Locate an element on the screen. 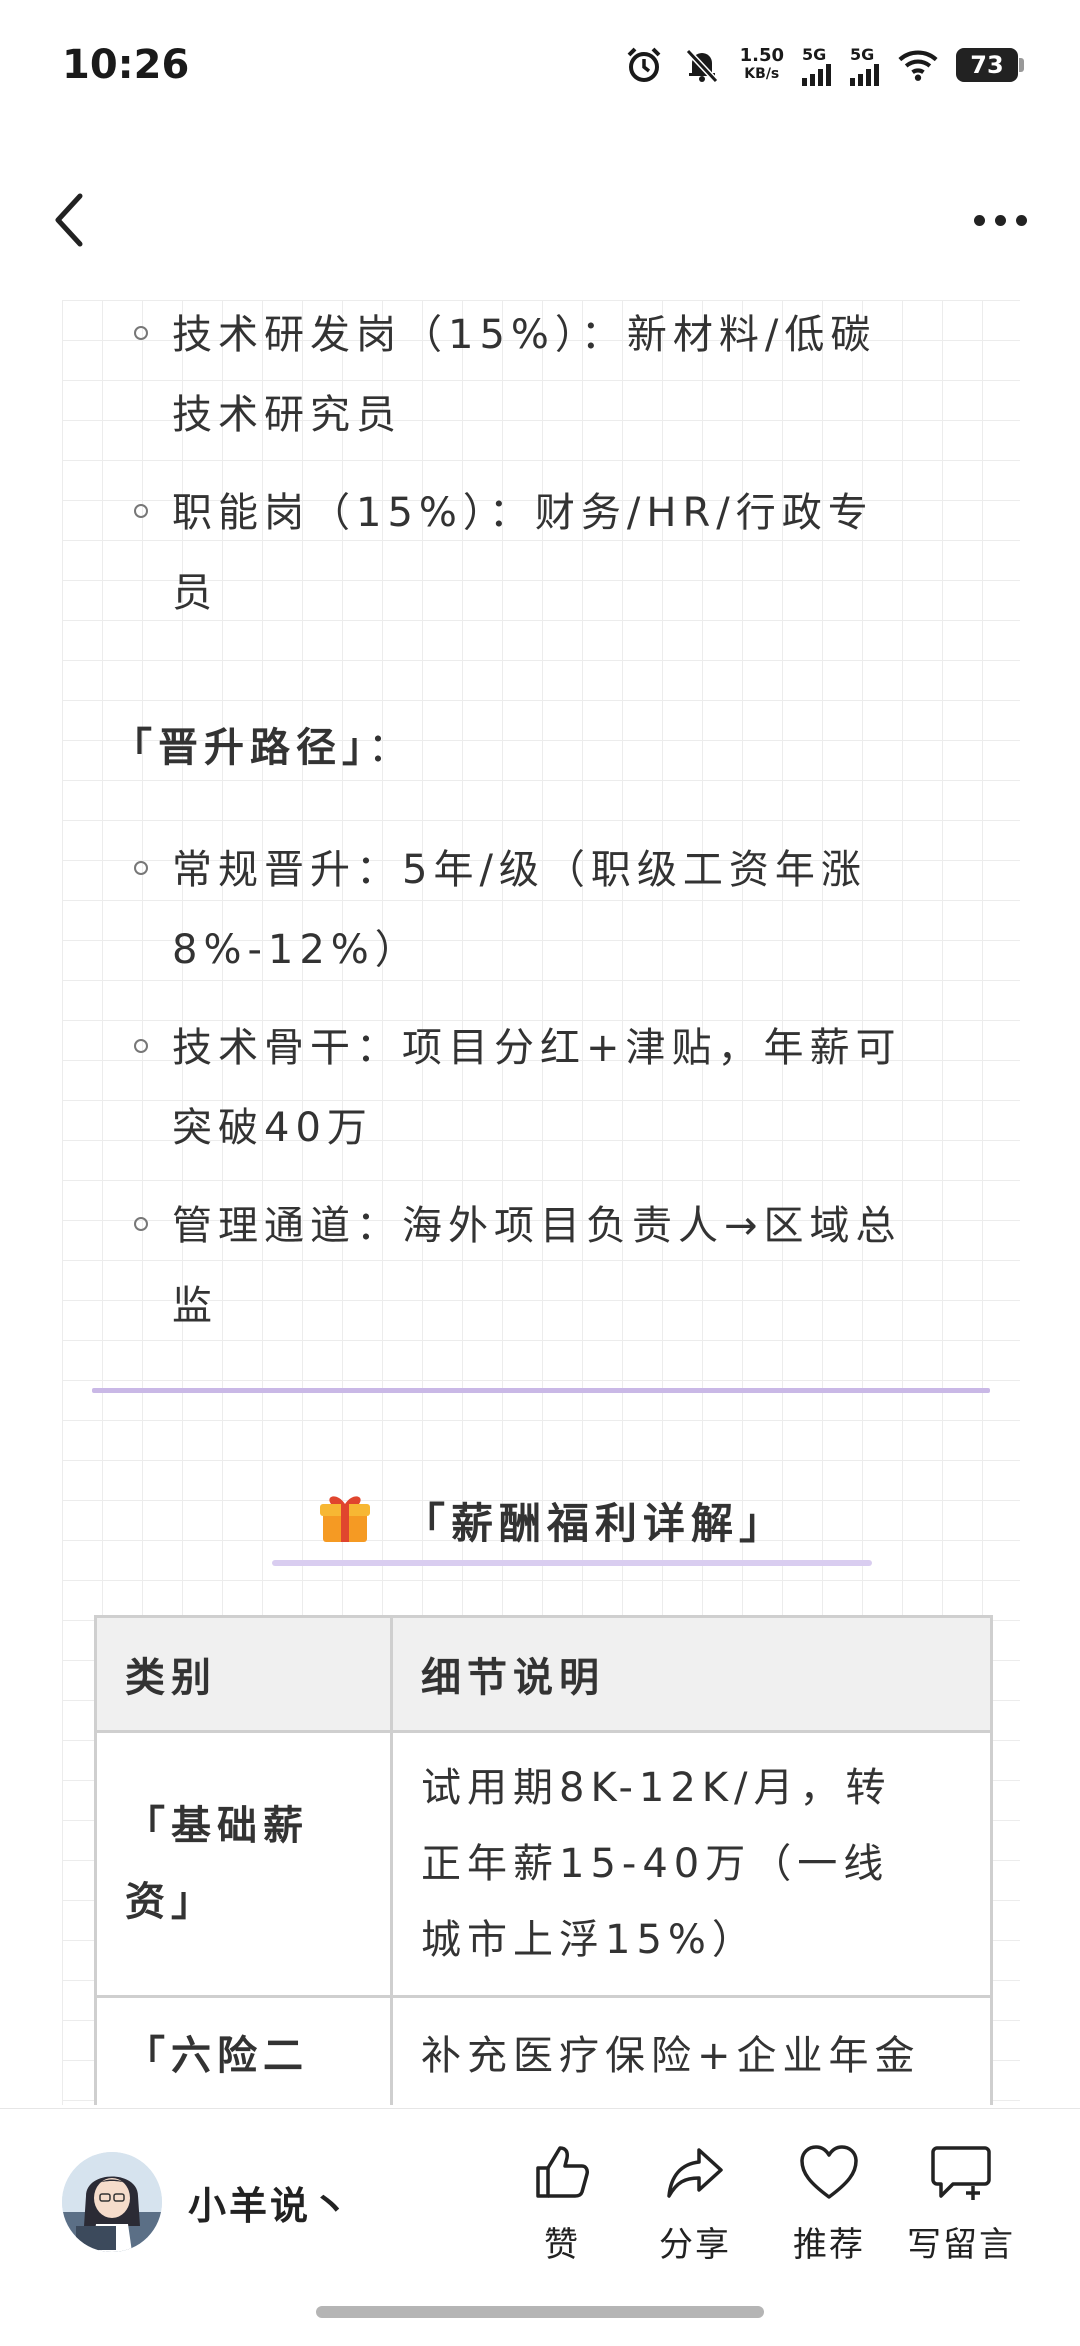 This screenshot has width=1080, height=2346. back-button is located at coordinates (80, 220).